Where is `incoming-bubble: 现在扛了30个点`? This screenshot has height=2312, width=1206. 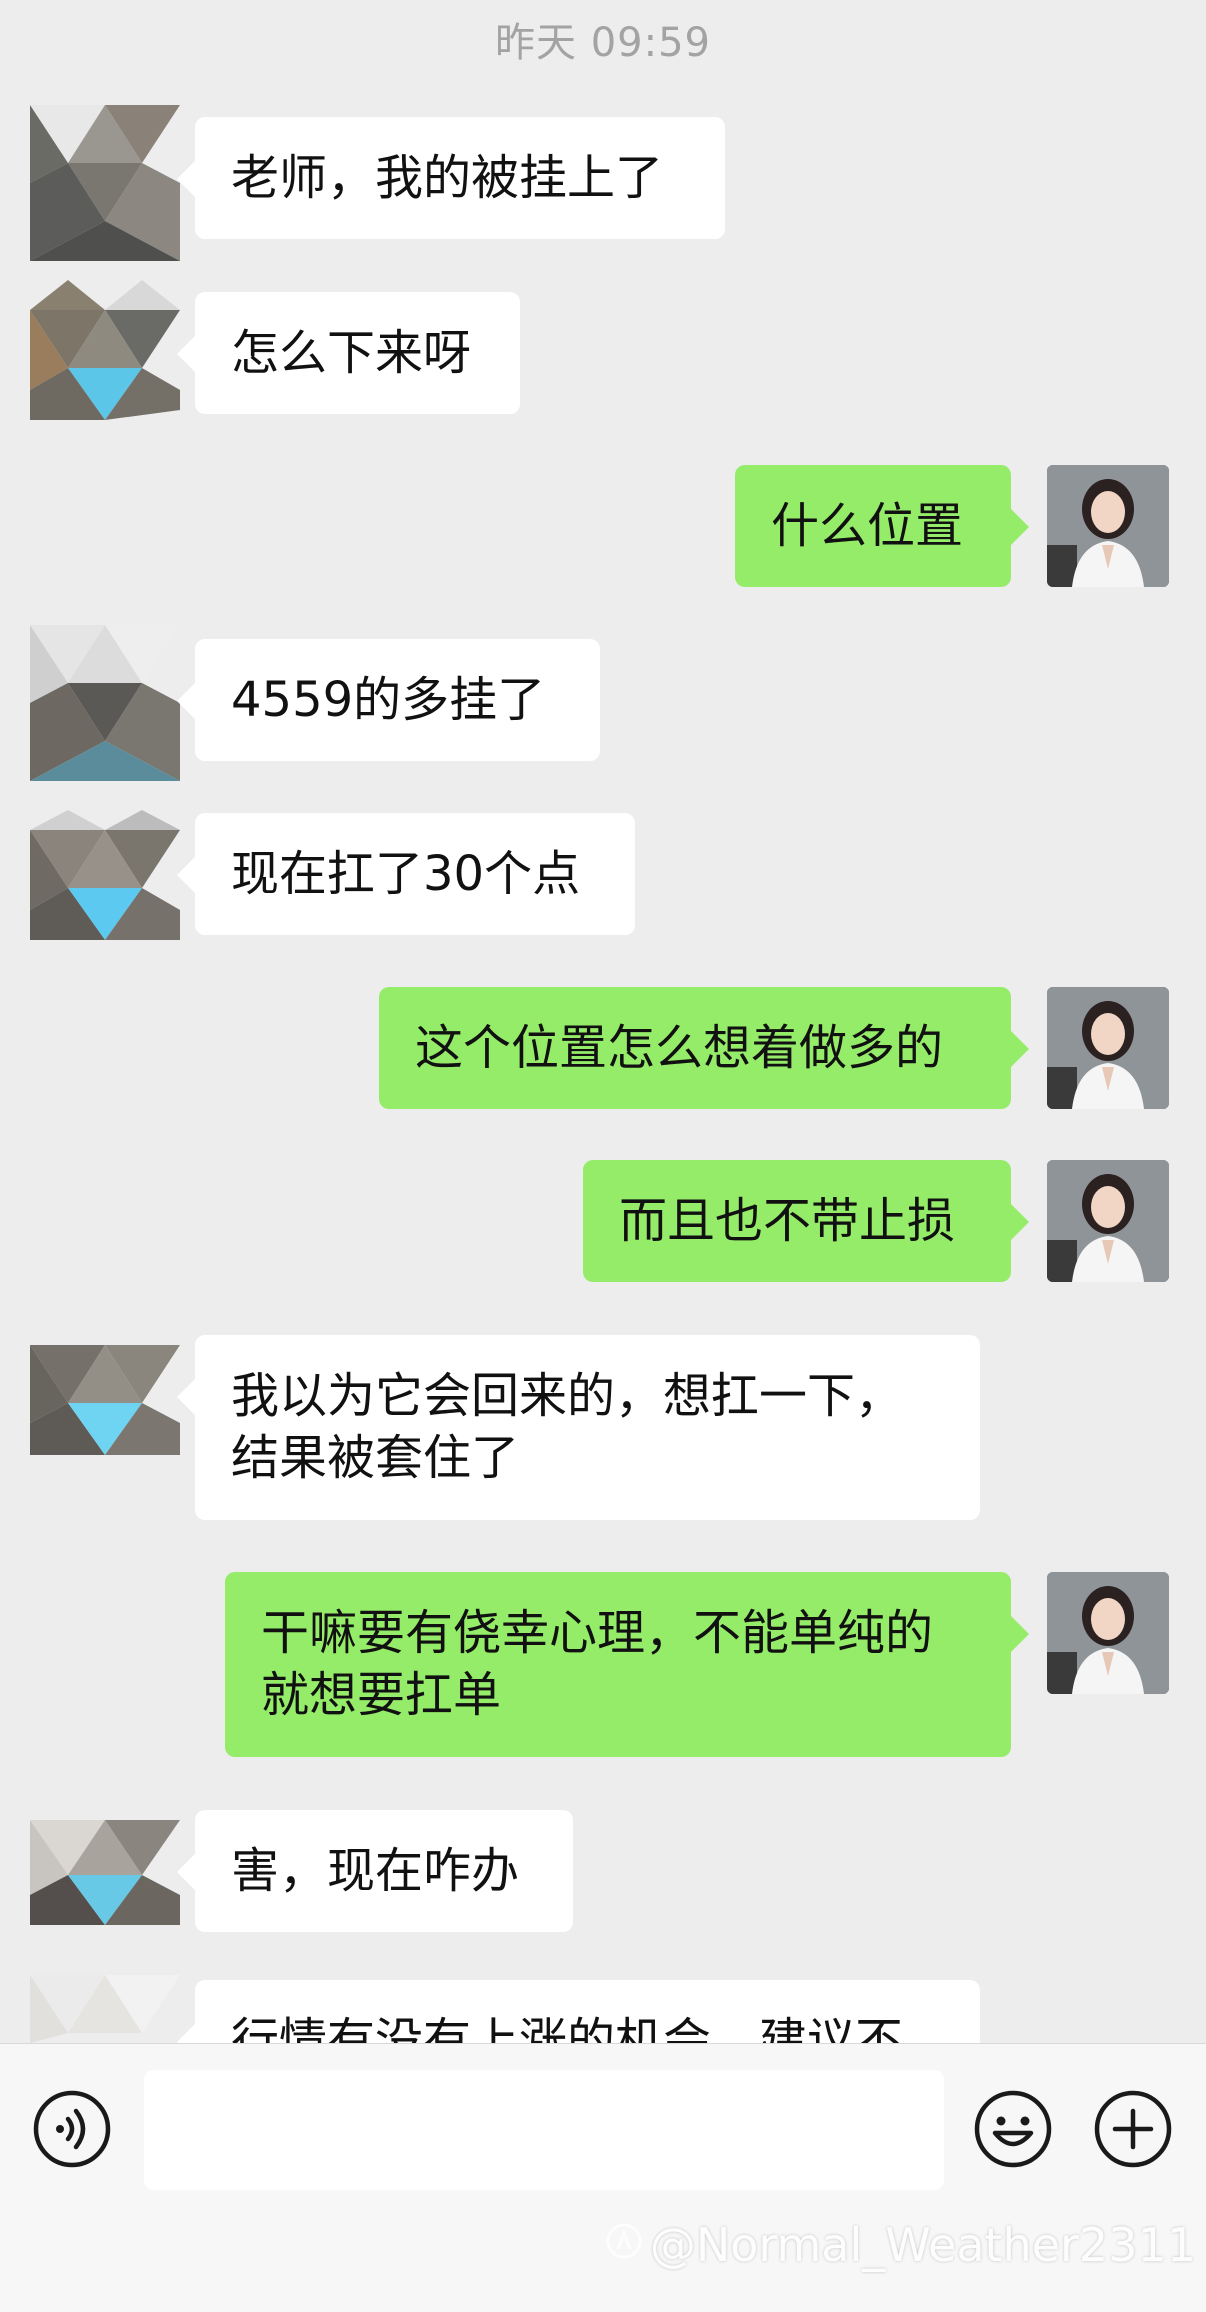
incoming-bubble: 现在扛了30个点 is located at coordinates (406, 874).